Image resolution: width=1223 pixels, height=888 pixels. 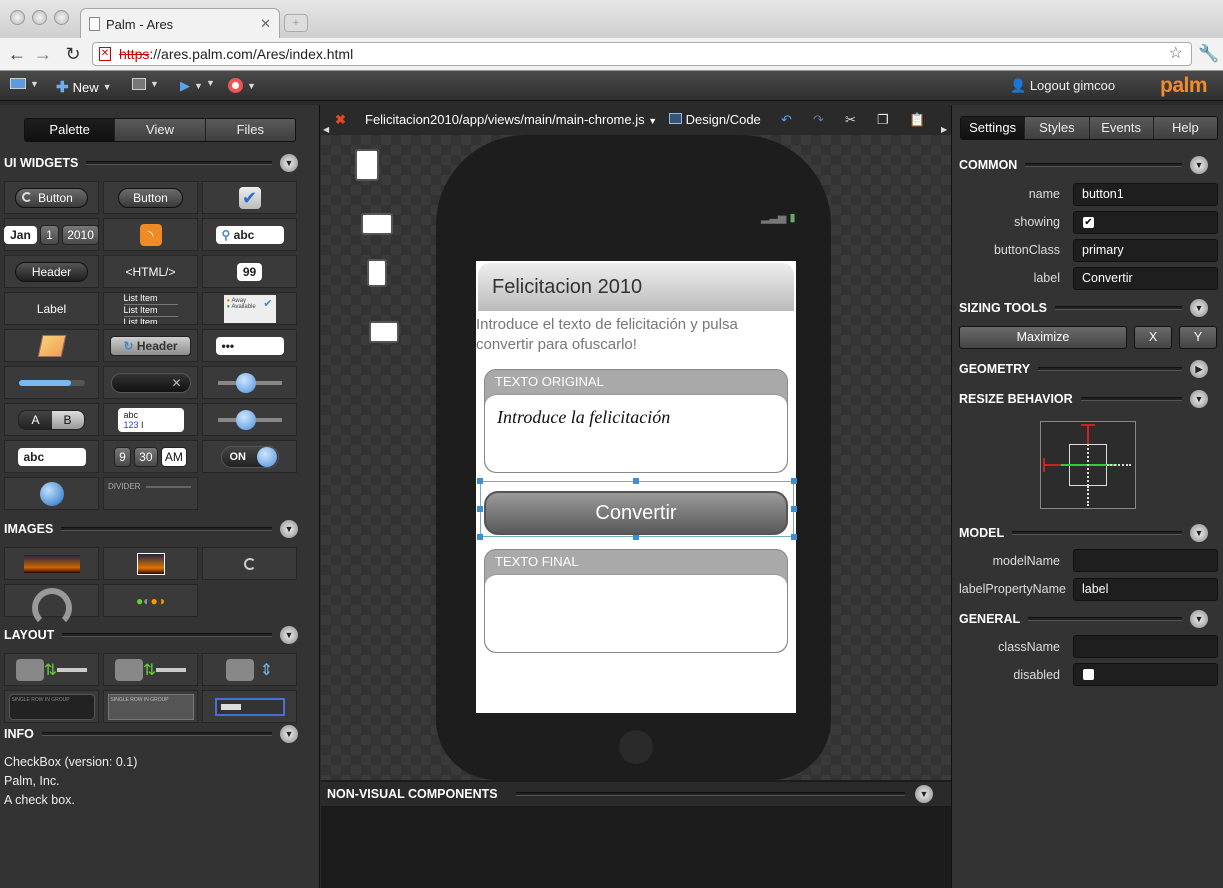 I want to click on bottom-anchor-icon, so click(x=1088, y=496).